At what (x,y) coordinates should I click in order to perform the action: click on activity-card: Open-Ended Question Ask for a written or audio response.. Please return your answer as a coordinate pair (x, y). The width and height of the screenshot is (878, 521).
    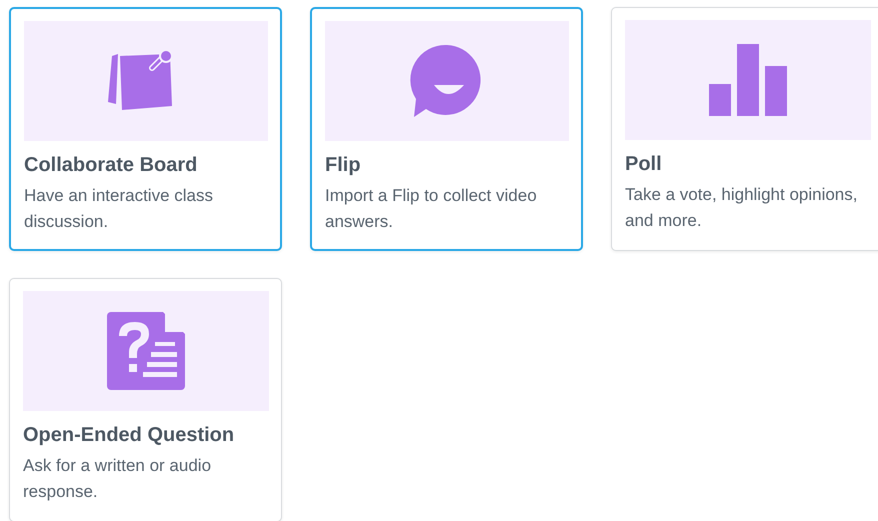
    Looking at the image, I should click on (145, 399).